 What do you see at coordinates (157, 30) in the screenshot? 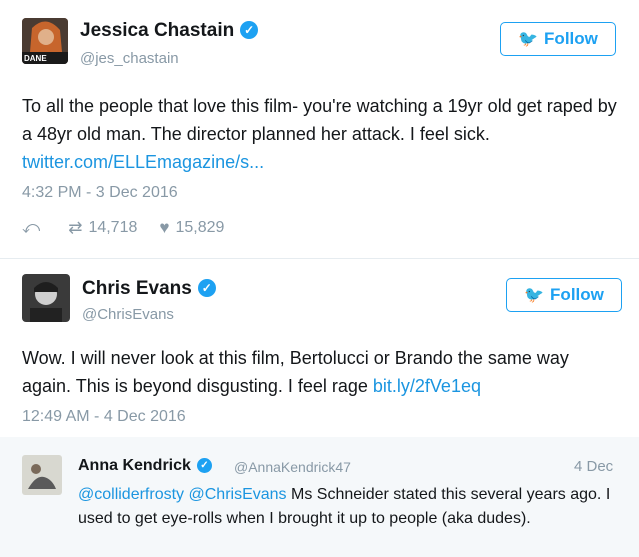
I see `display-name-text: Jessica Chastain` at bounding box center [157, 30].